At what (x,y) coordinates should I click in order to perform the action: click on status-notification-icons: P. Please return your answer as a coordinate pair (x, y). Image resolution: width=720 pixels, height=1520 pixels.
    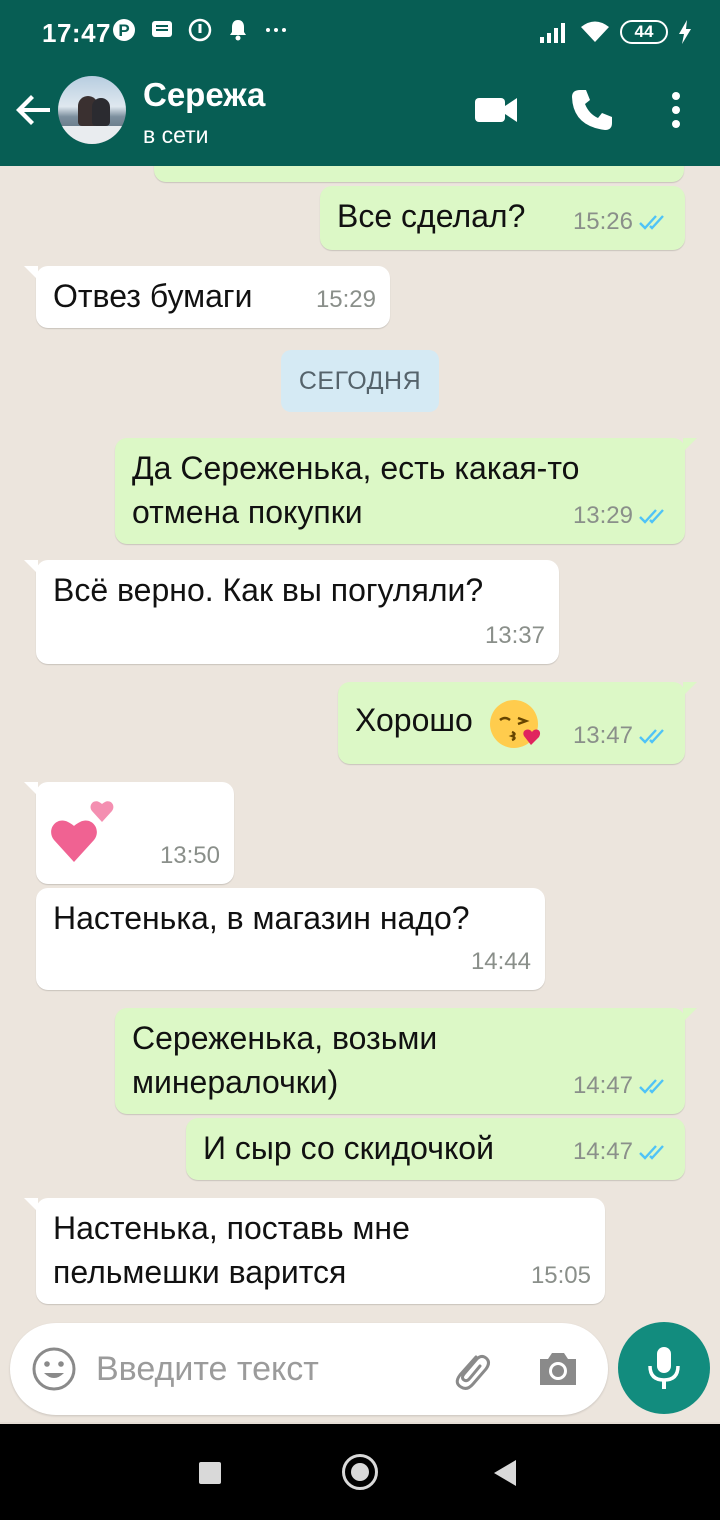
    Looking at the image, I should click on (200, 30).